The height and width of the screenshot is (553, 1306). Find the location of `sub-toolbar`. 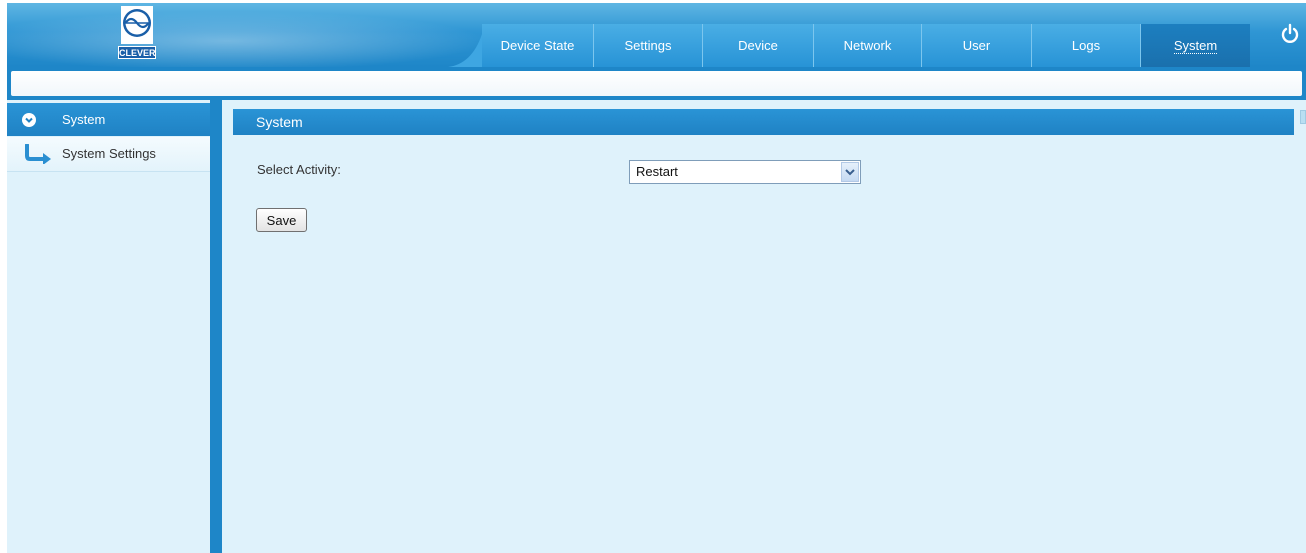

sub-toolbar is located at coordinates (656, 83).